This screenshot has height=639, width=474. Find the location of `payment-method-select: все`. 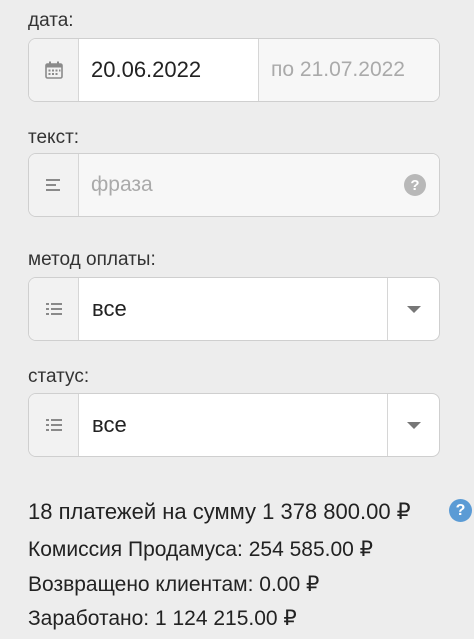

payment-method-select: все is located at coordinates (234, 309).